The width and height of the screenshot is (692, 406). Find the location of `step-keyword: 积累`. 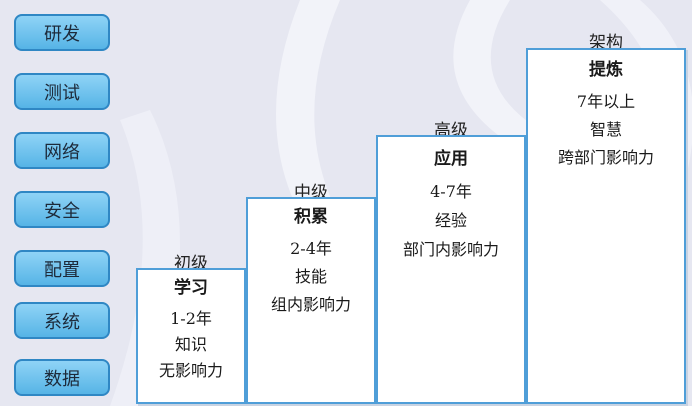

step-keyword: 积累 is located at coordinates (311, 217).